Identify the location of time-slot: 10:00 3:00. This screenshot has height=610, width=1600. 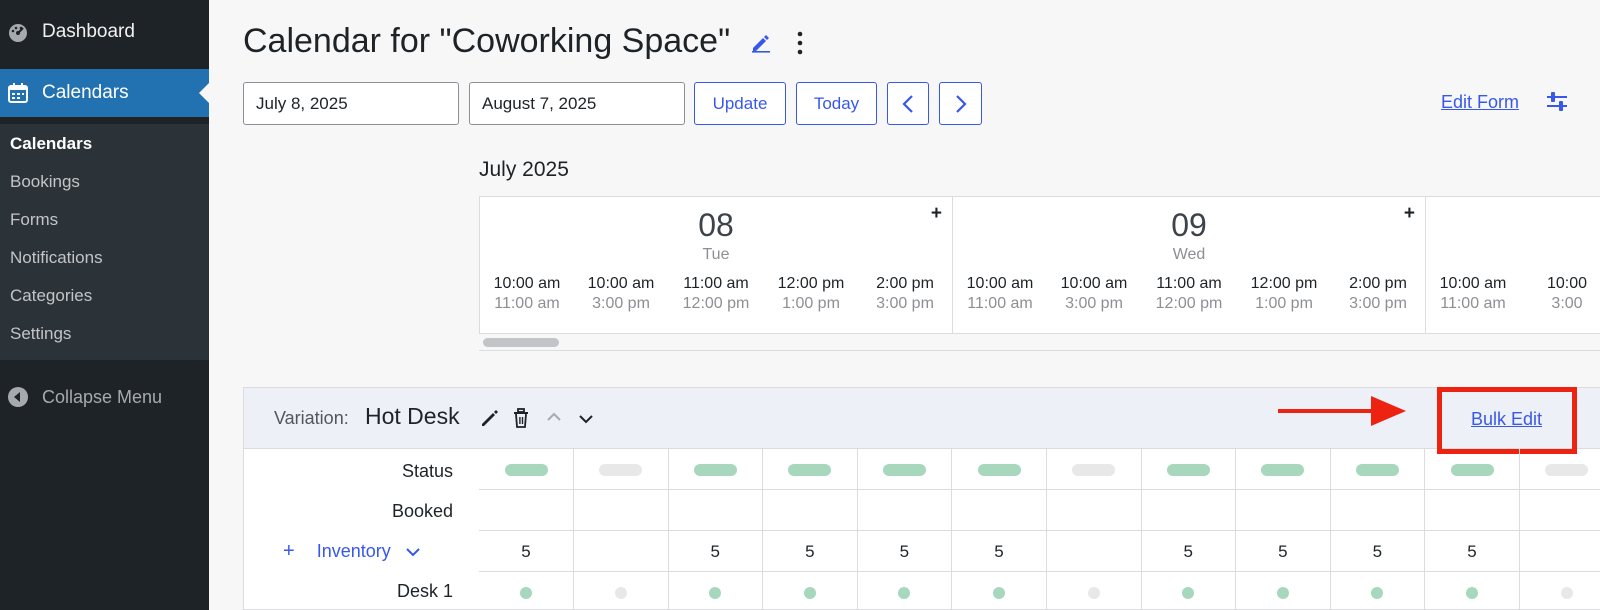
(1560, 294).